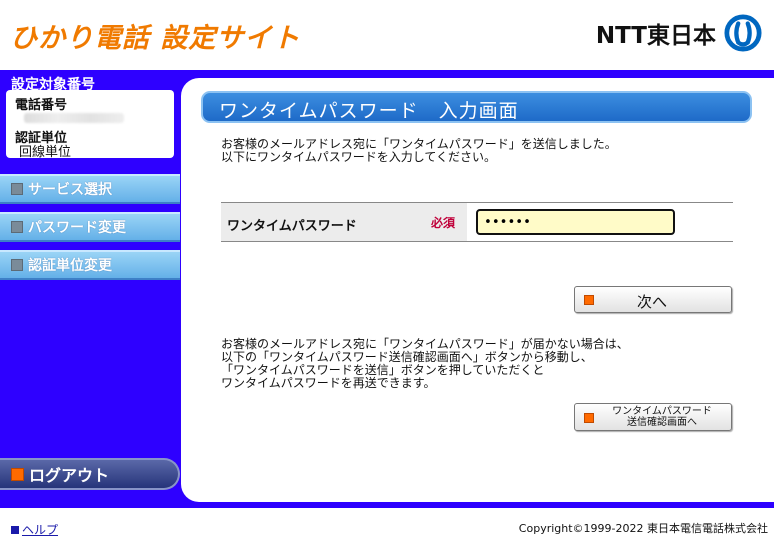  I want to click on next-button: 次へ, so click(653, 299).